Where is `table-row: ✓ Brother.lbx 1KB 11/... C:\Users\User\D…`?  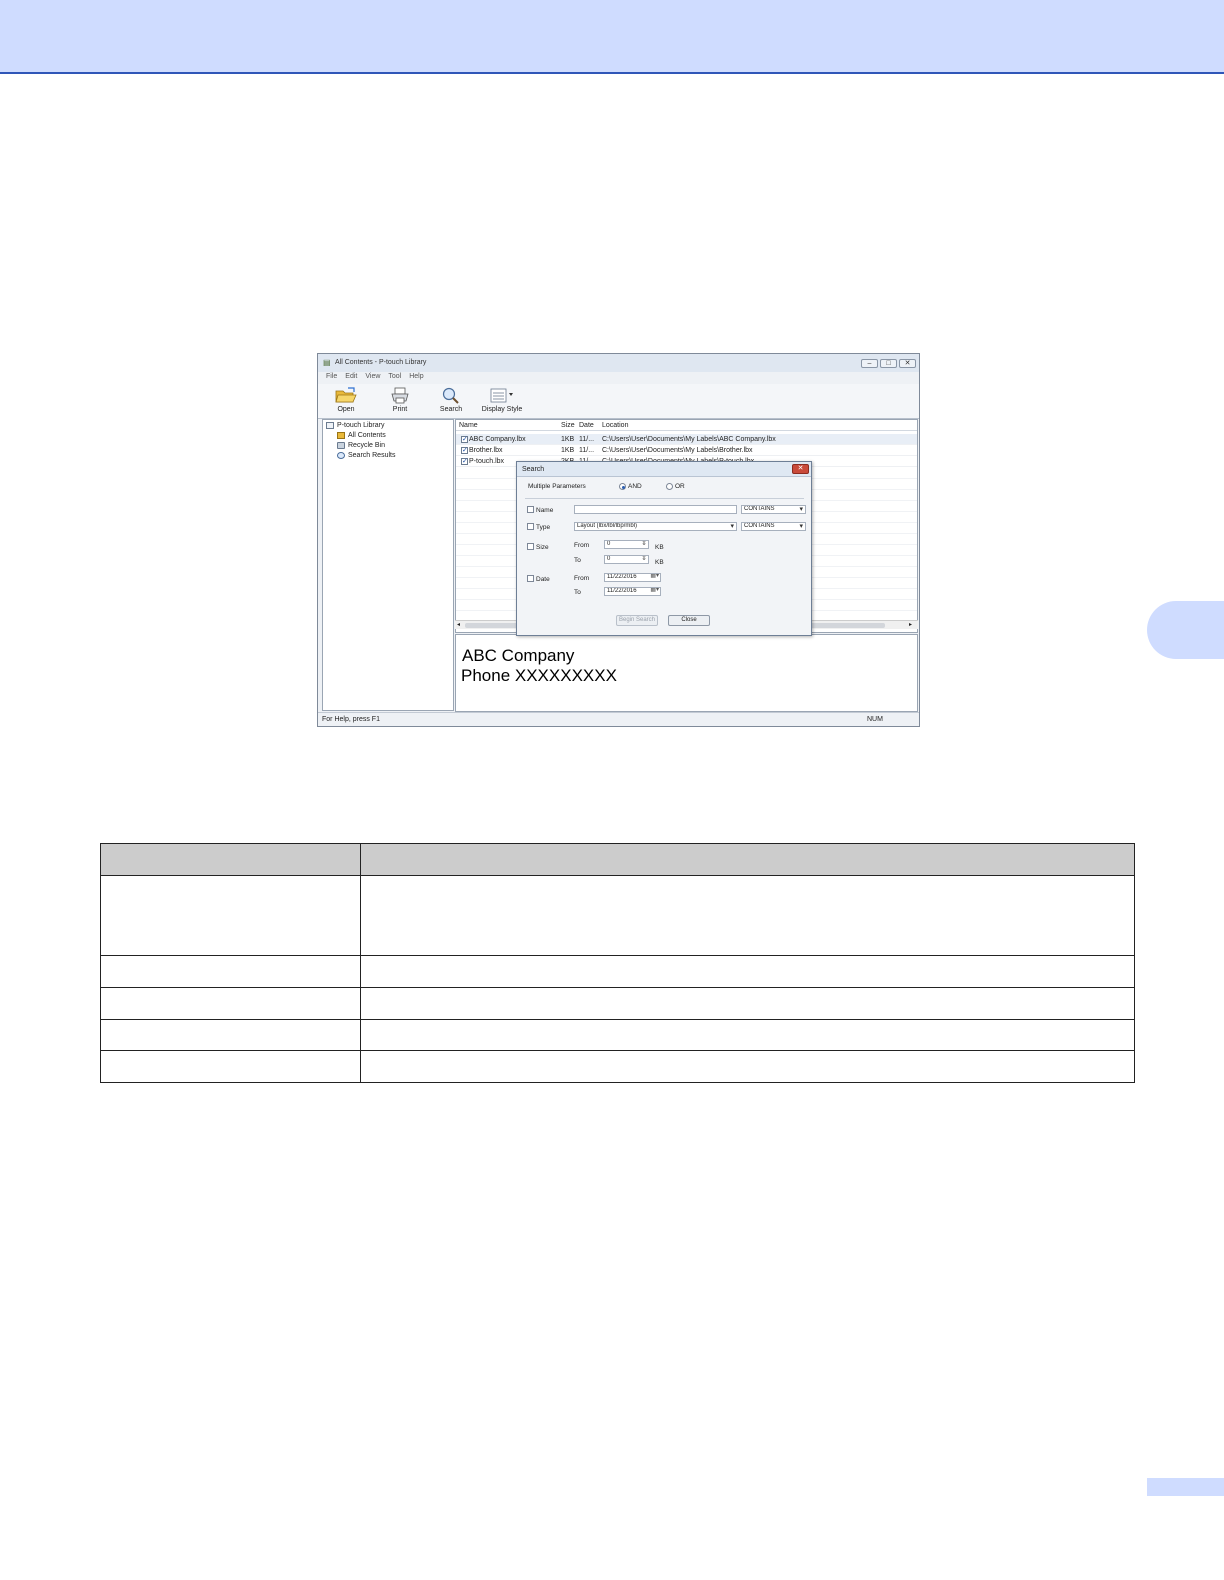 table-row: ✓ Brother.lbx 1KB 11/... C:\Users\User\D… is located at coordinates (686, 450).